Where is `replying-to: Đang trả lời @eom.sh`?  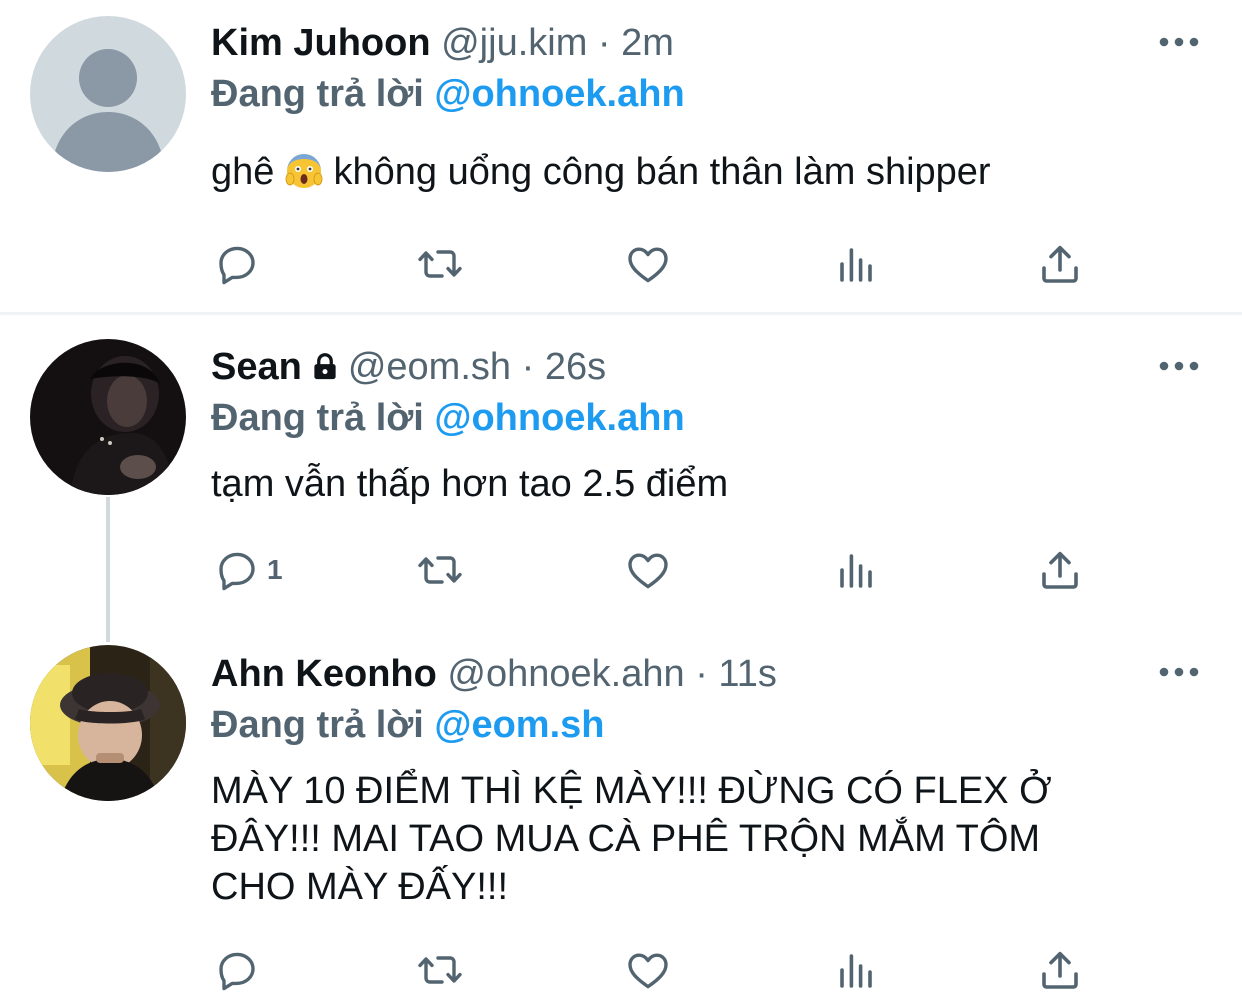
replying-to: Đang trả lời @eom.sh is located at coordinates (407, 725).